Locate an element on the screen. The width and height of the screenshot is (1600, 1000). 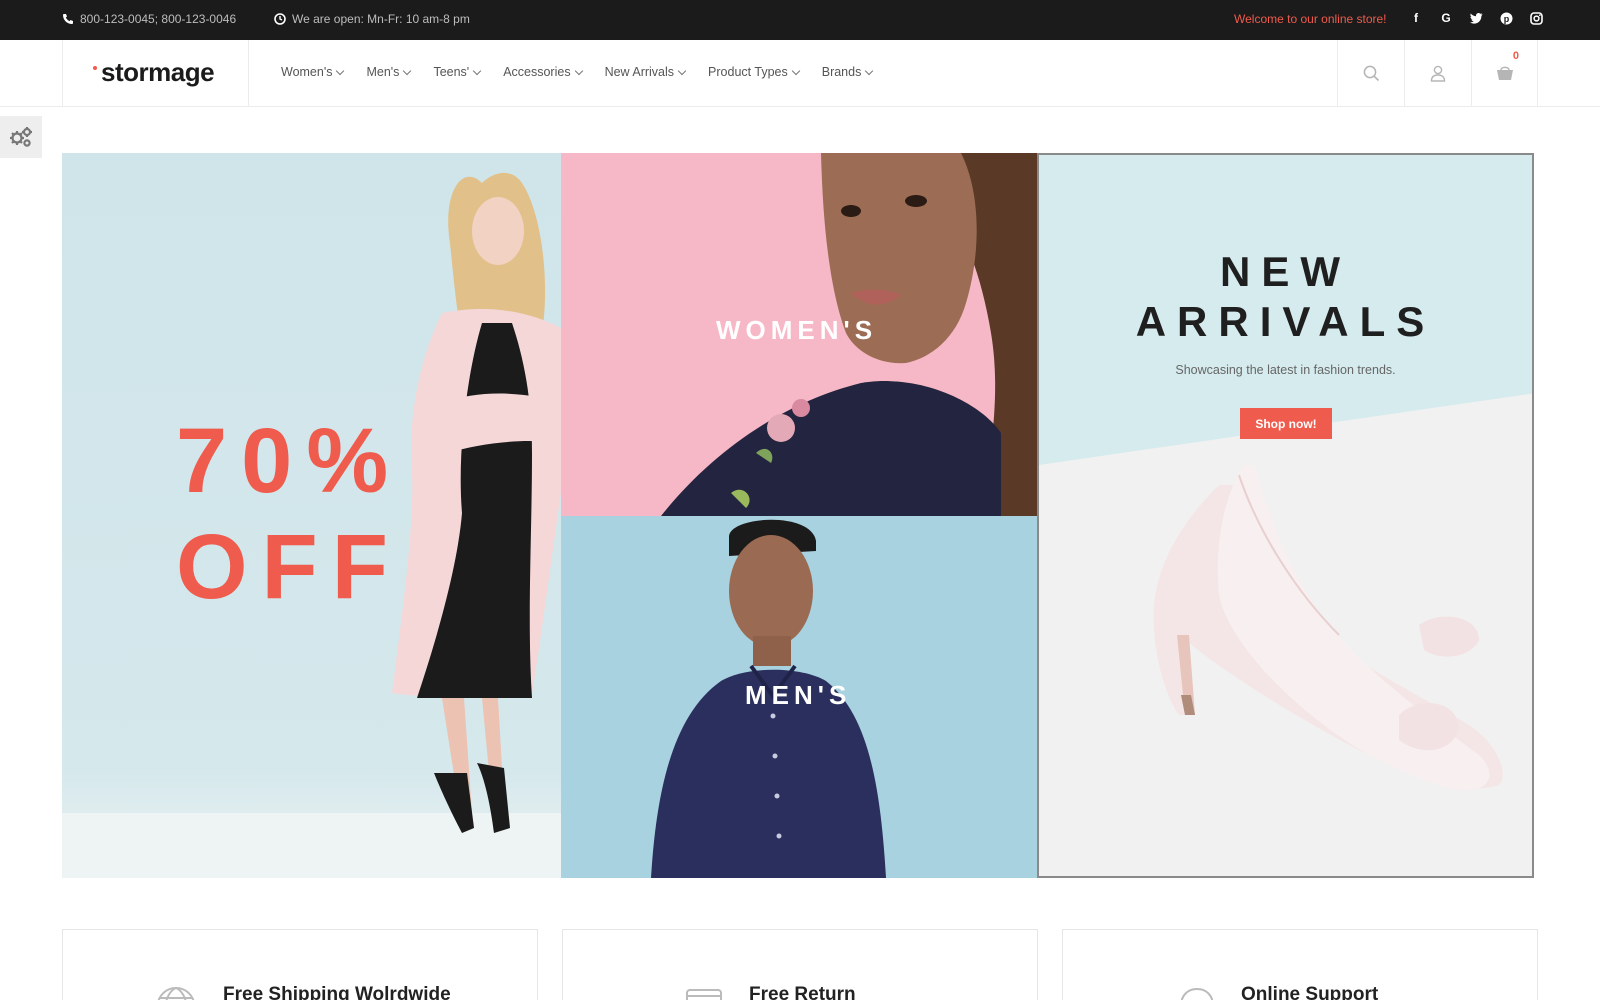
social-links: f G p is located at coordinates (1476, 18).